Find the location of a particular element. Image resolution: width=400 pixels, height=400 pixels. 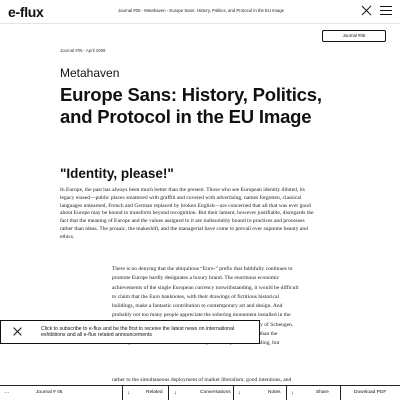

ellipsis-icon: ··· is located at coordinates (7, 393).